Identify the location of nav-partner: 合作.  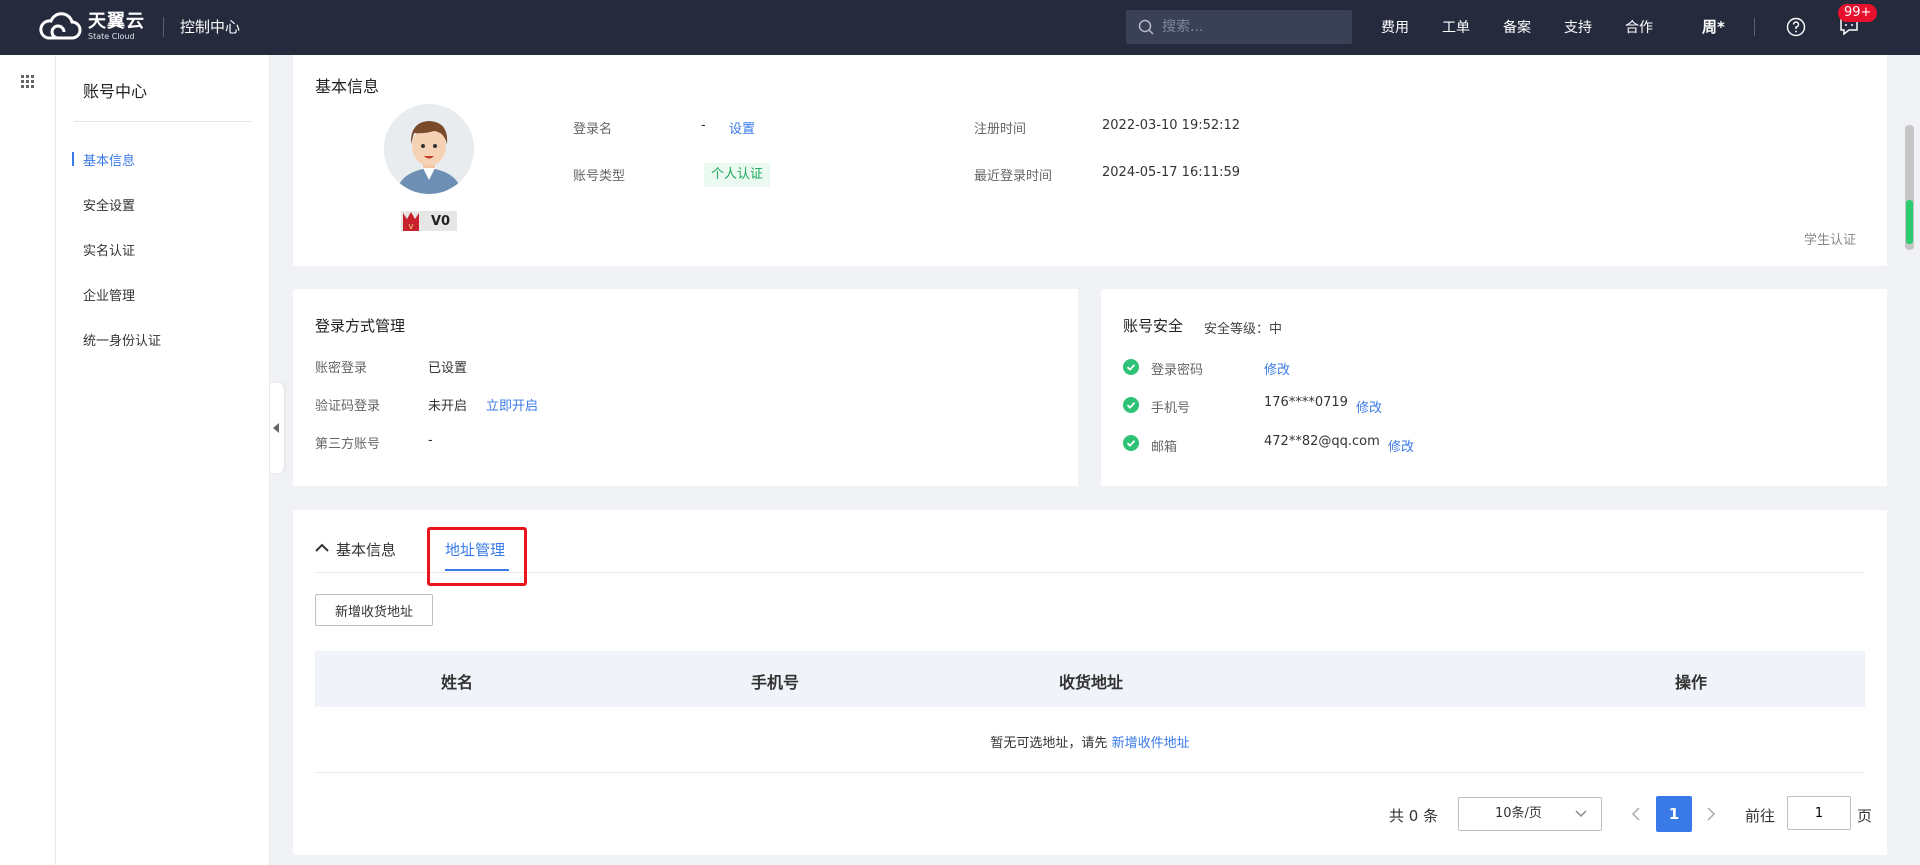
(1639, 27).